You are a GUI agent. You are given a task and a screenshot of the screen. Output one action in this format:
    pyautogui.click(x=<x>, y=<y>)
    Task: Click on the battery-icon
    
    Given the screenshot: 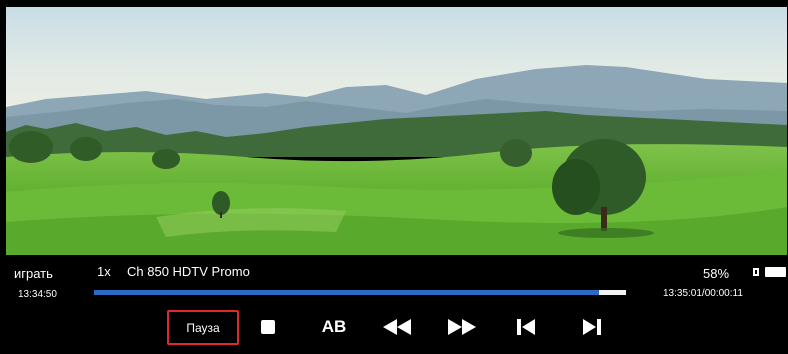 What is the action you would take?
    pyautogui.click(x=769, y=272)
    